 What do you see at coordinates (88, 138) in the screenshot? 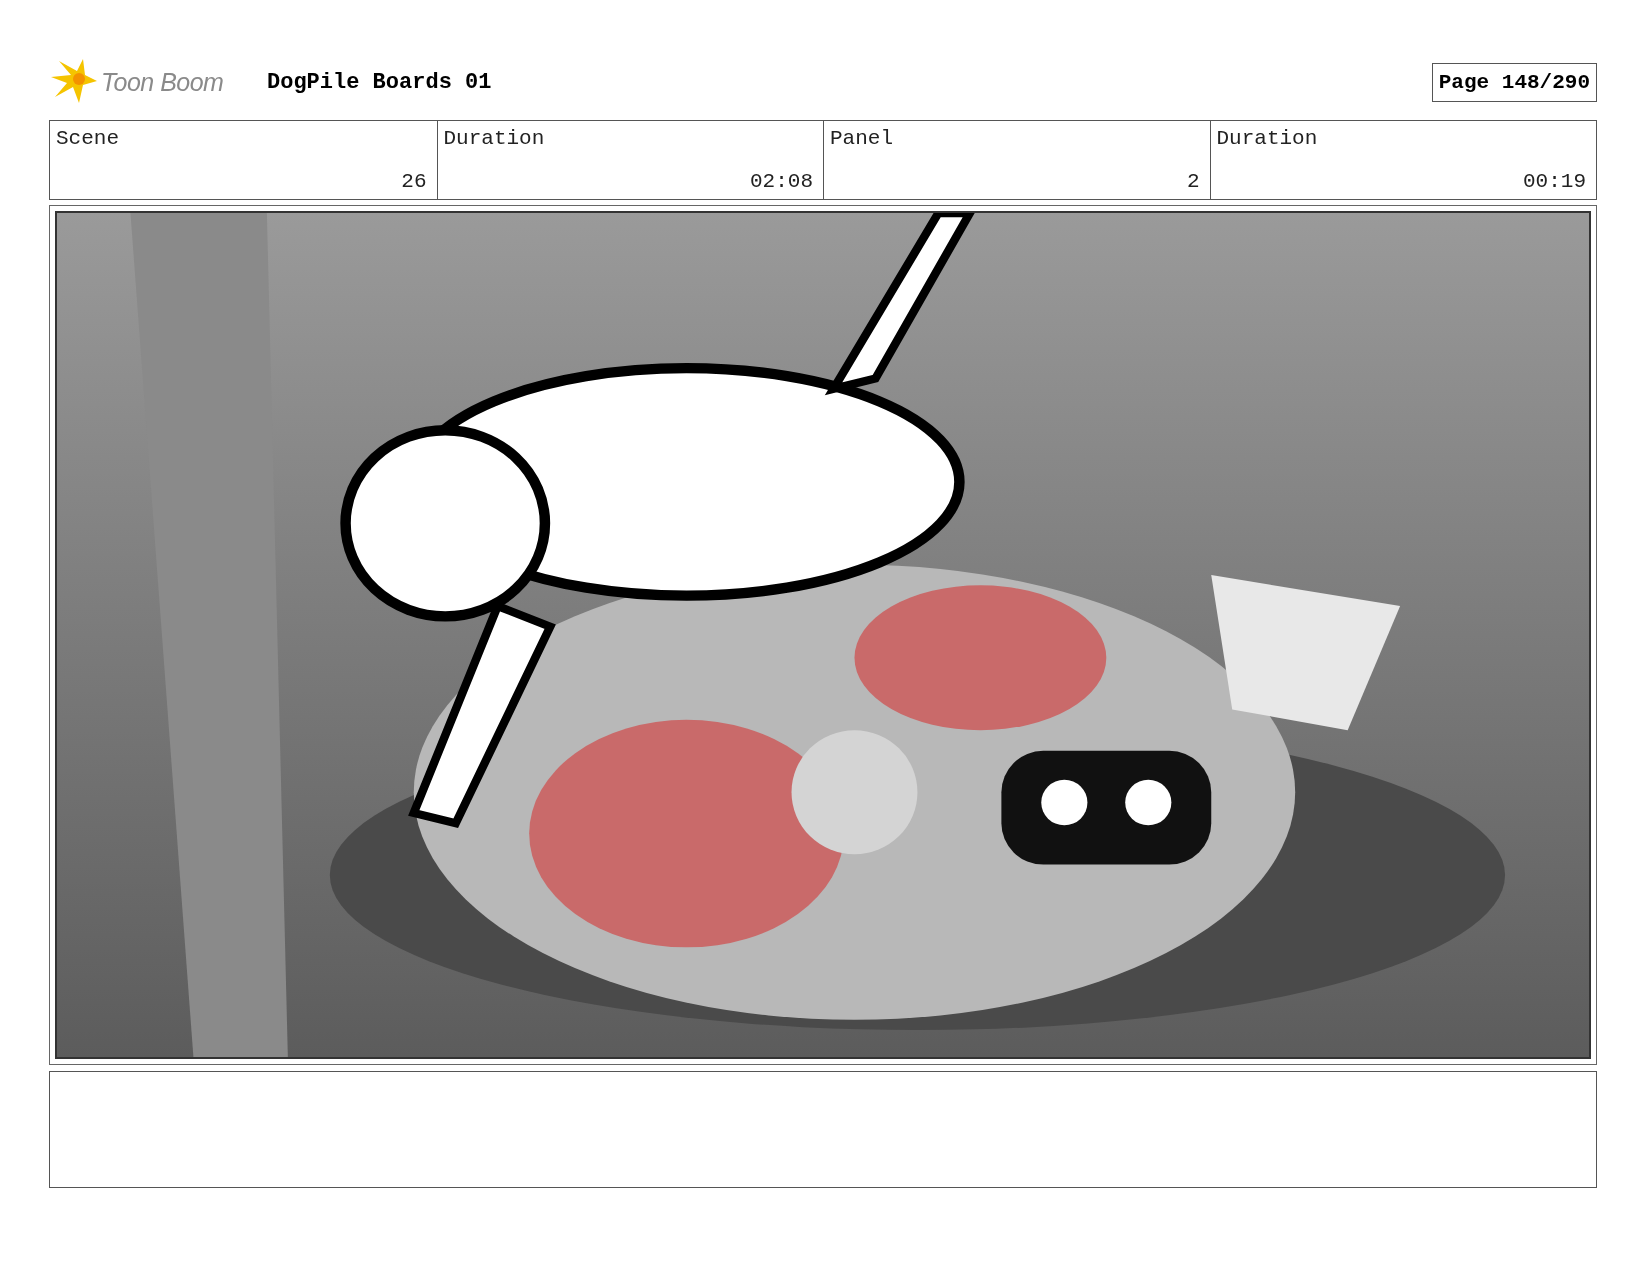
I see `field-label: Scene` at bounding box center [88, 138].